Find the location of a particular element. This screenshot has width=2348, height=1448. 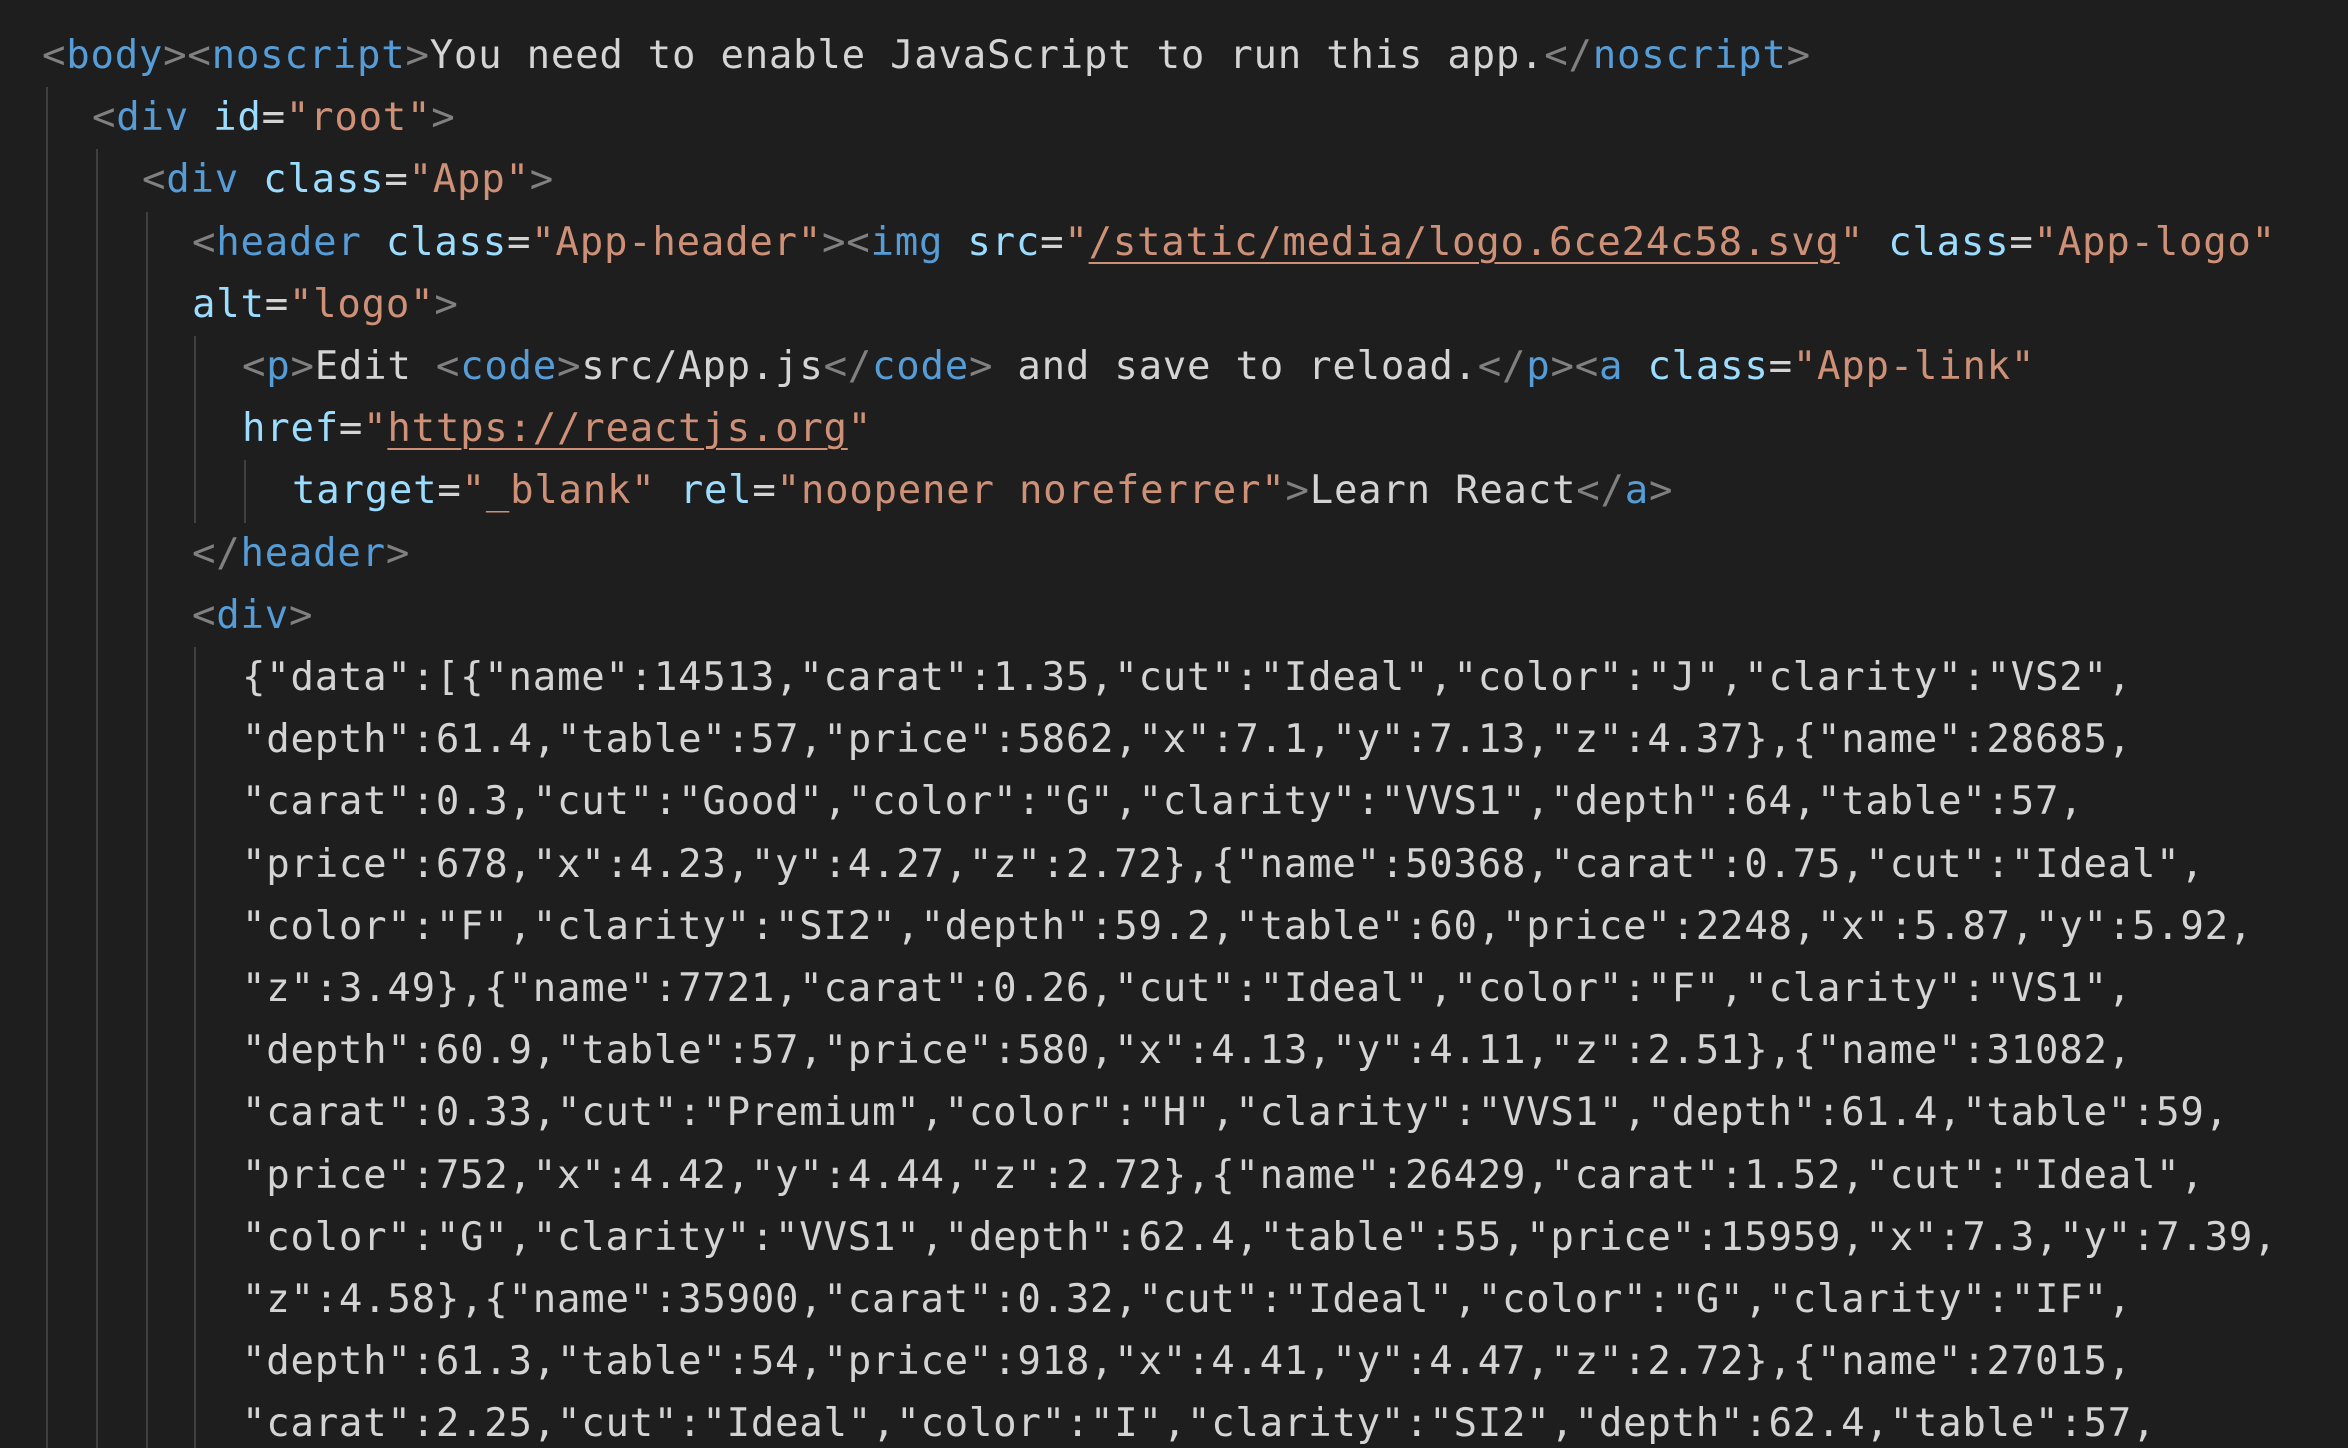

code-token: src is located at coordinates (1004, 242).